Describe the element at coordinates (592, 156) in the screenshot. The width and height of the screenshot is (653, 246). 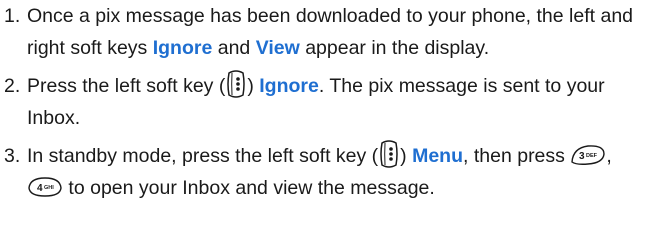
I see `key-letters: DEF` at that location.